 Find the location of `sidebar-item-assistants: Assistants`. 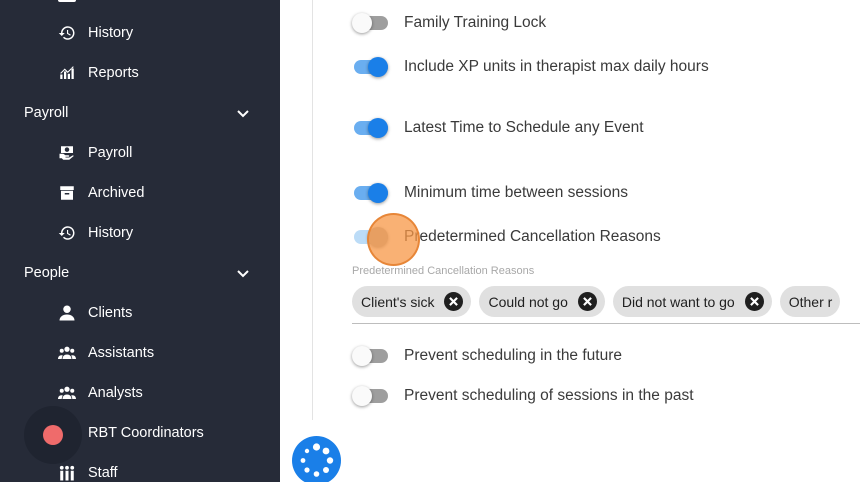

sidebar-item-assistants: Assistants is located at coordinates (106, 353).